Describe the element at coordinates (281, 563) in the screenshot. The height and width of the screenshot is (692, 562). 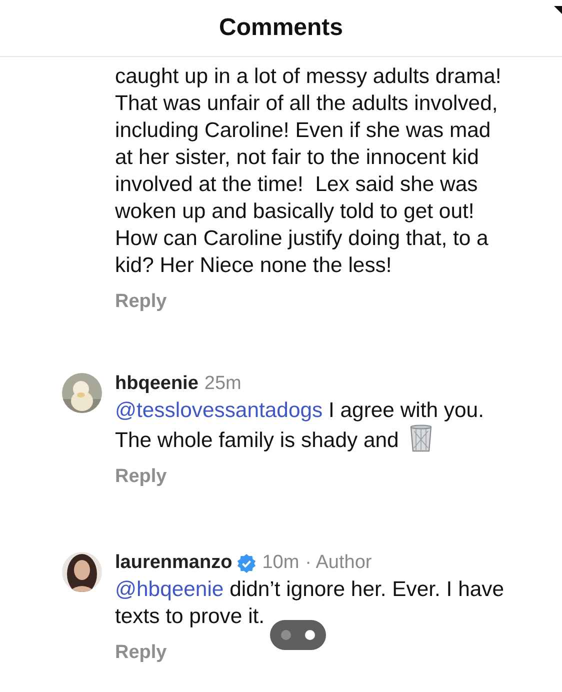
I see `comment-time: 10m` at that location.